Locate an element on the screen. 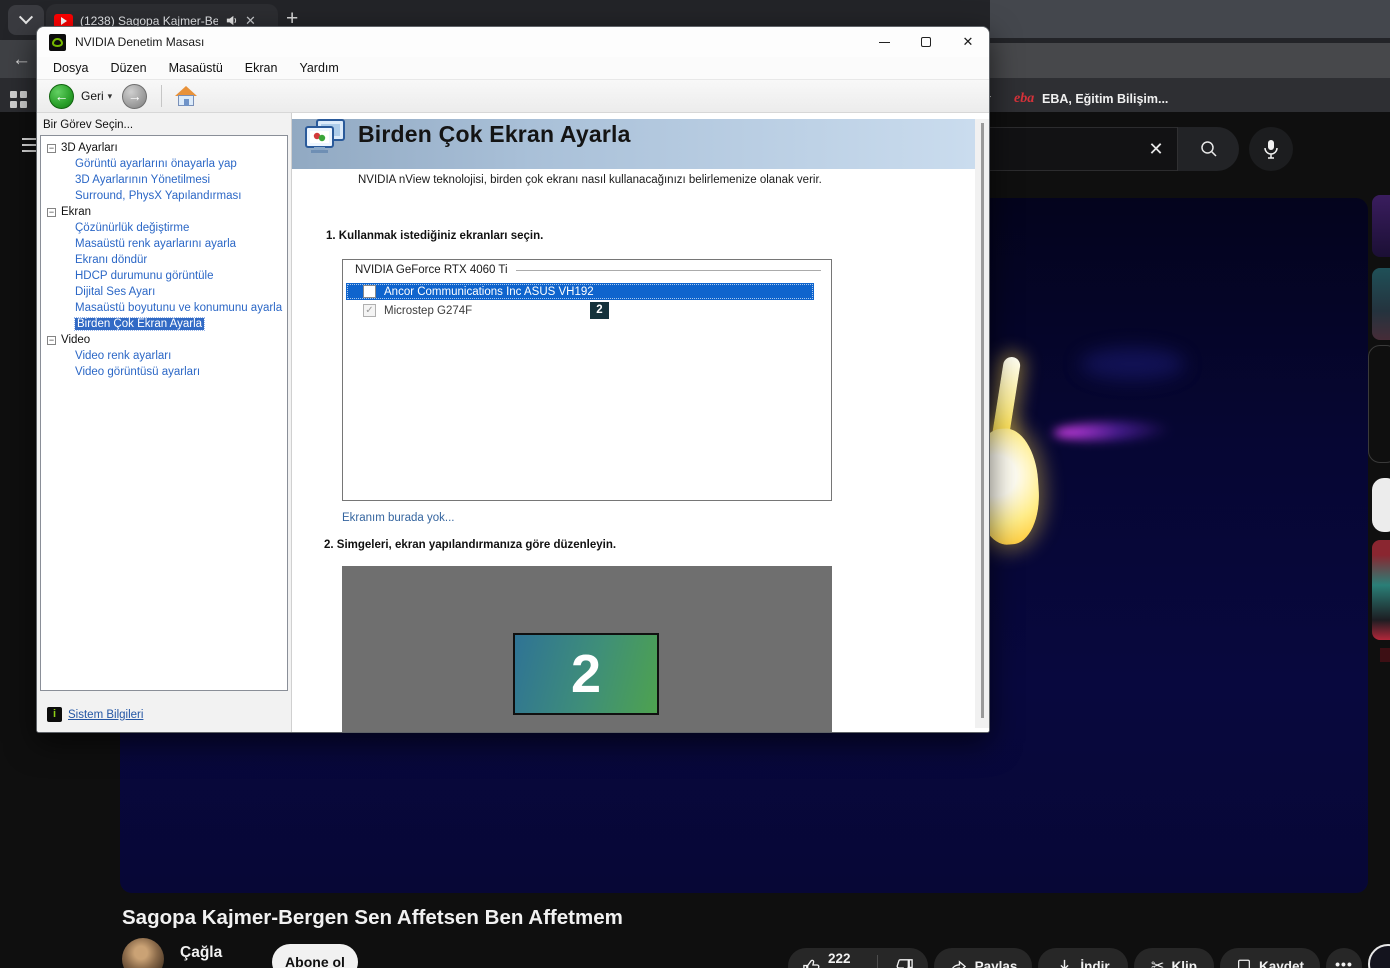 Image resolution: width=1390 pixels, height=968 pixels. tree-item-2: 3D Ayarlarının Yönetilmesi is located at coordinates (164, 180).